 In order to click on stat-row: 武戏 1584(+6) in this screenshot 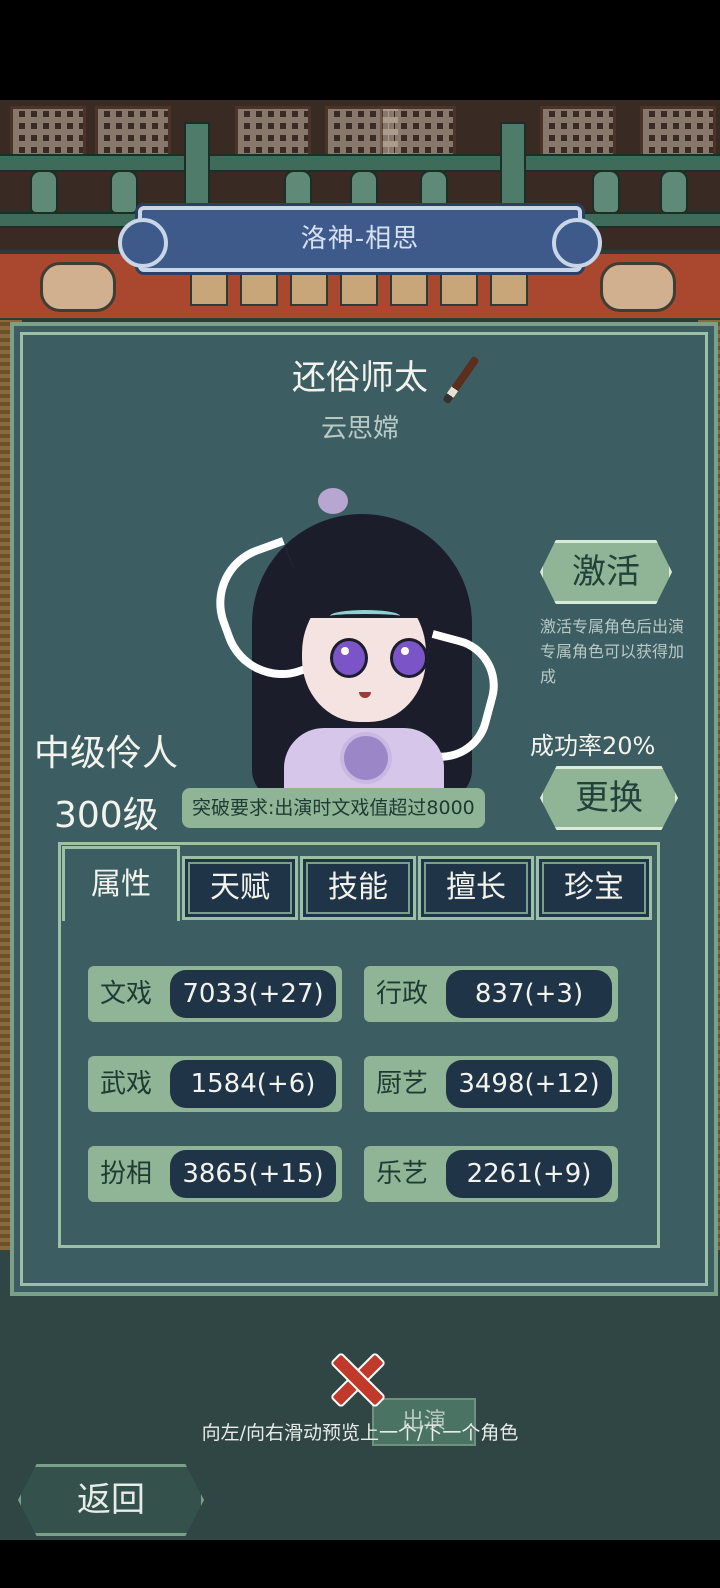, I will do `click(215, 1084)`.